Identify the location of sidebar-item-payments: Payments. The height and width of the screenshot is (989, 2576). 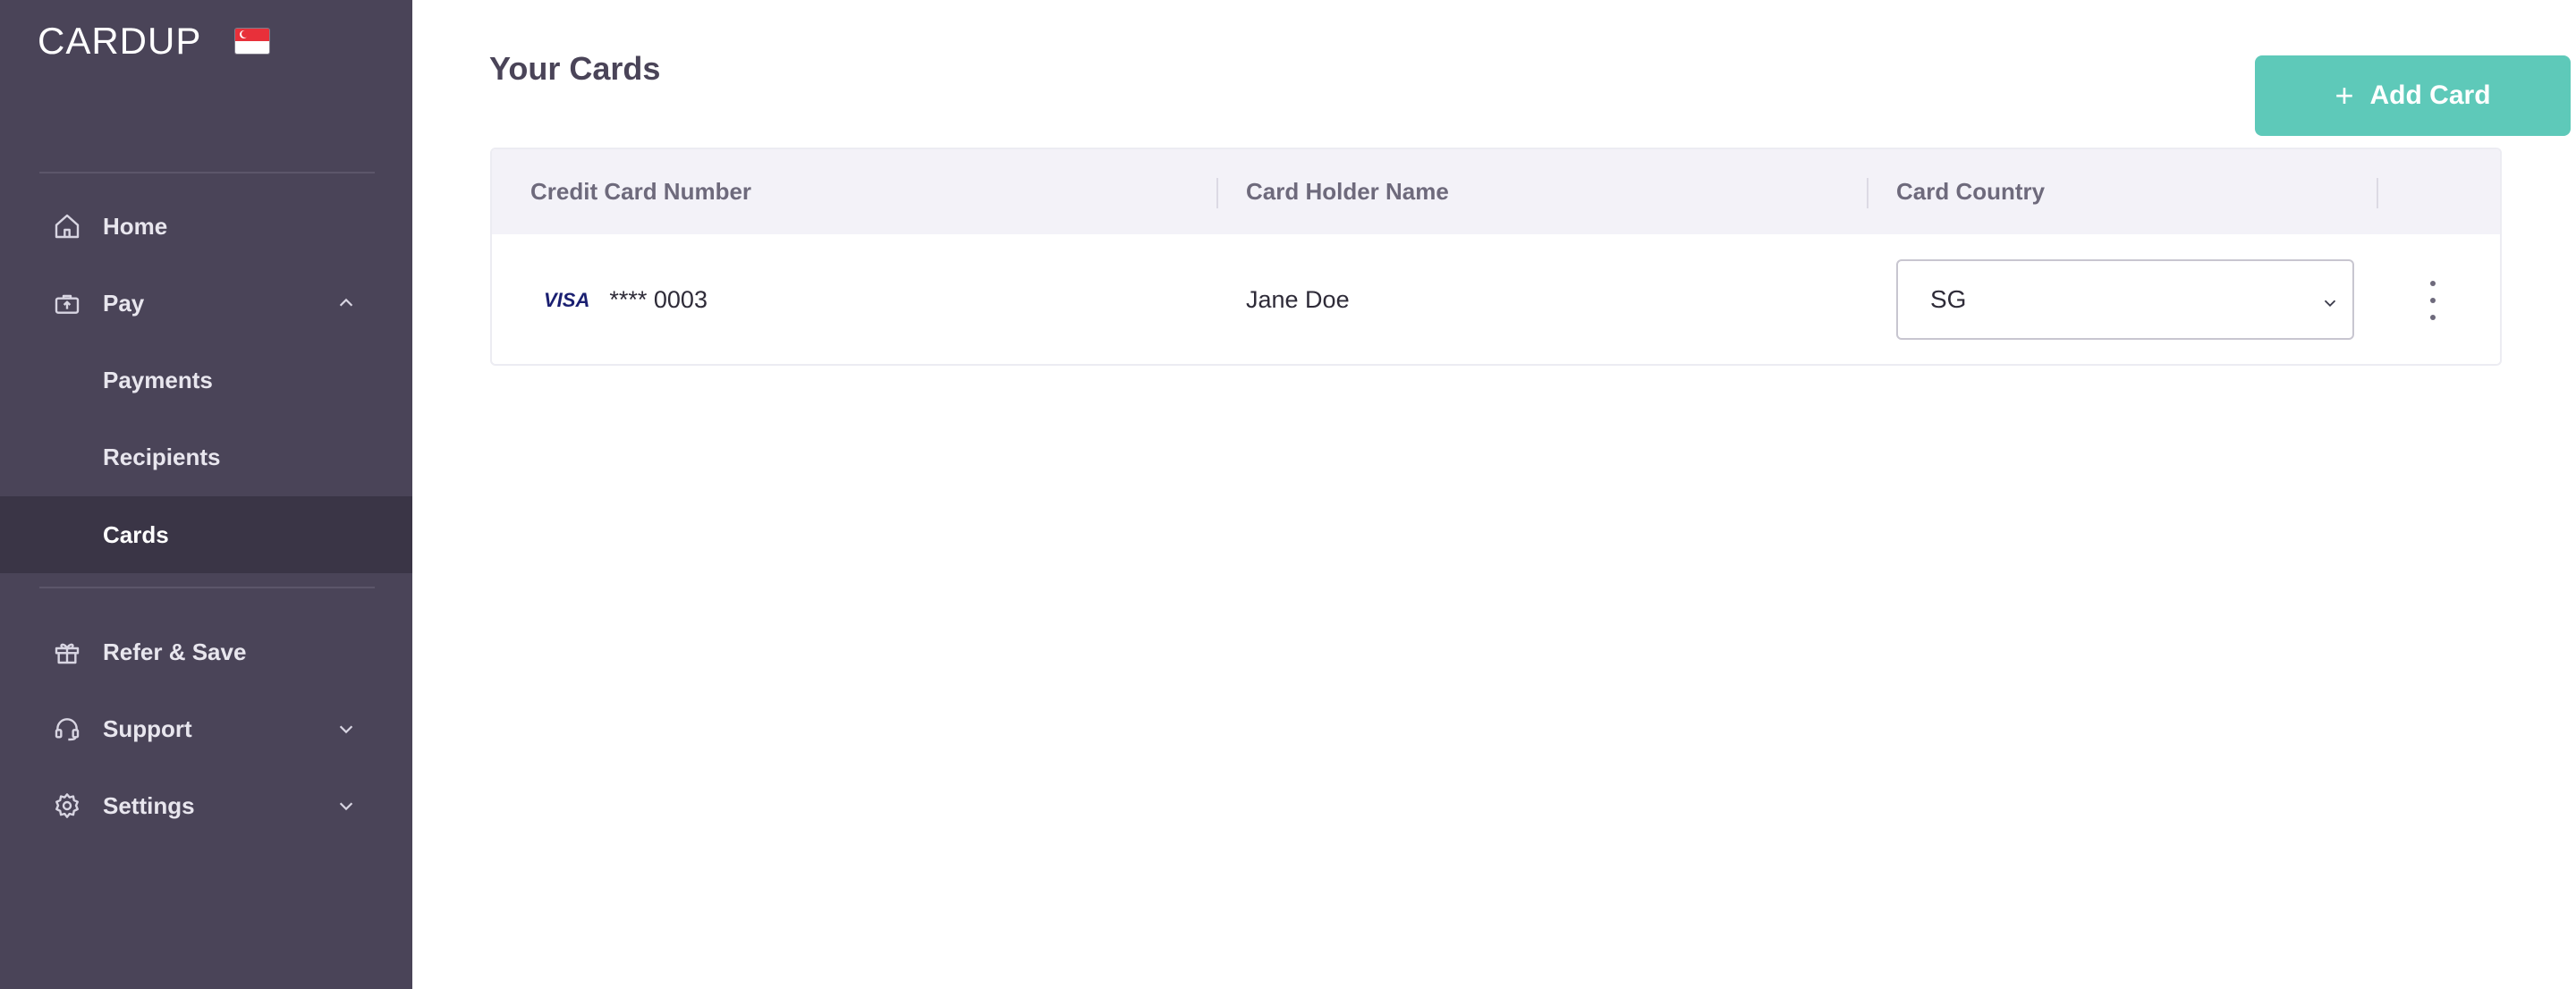
(206, 380).